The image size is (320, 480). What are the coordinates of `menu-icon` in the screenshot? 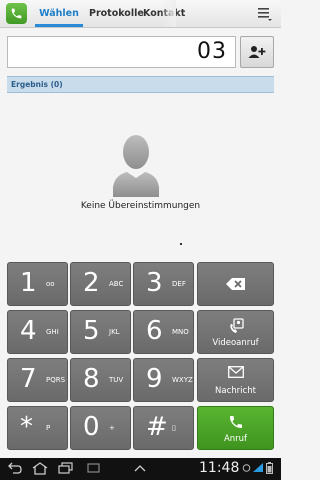 It's located at (265, 13).